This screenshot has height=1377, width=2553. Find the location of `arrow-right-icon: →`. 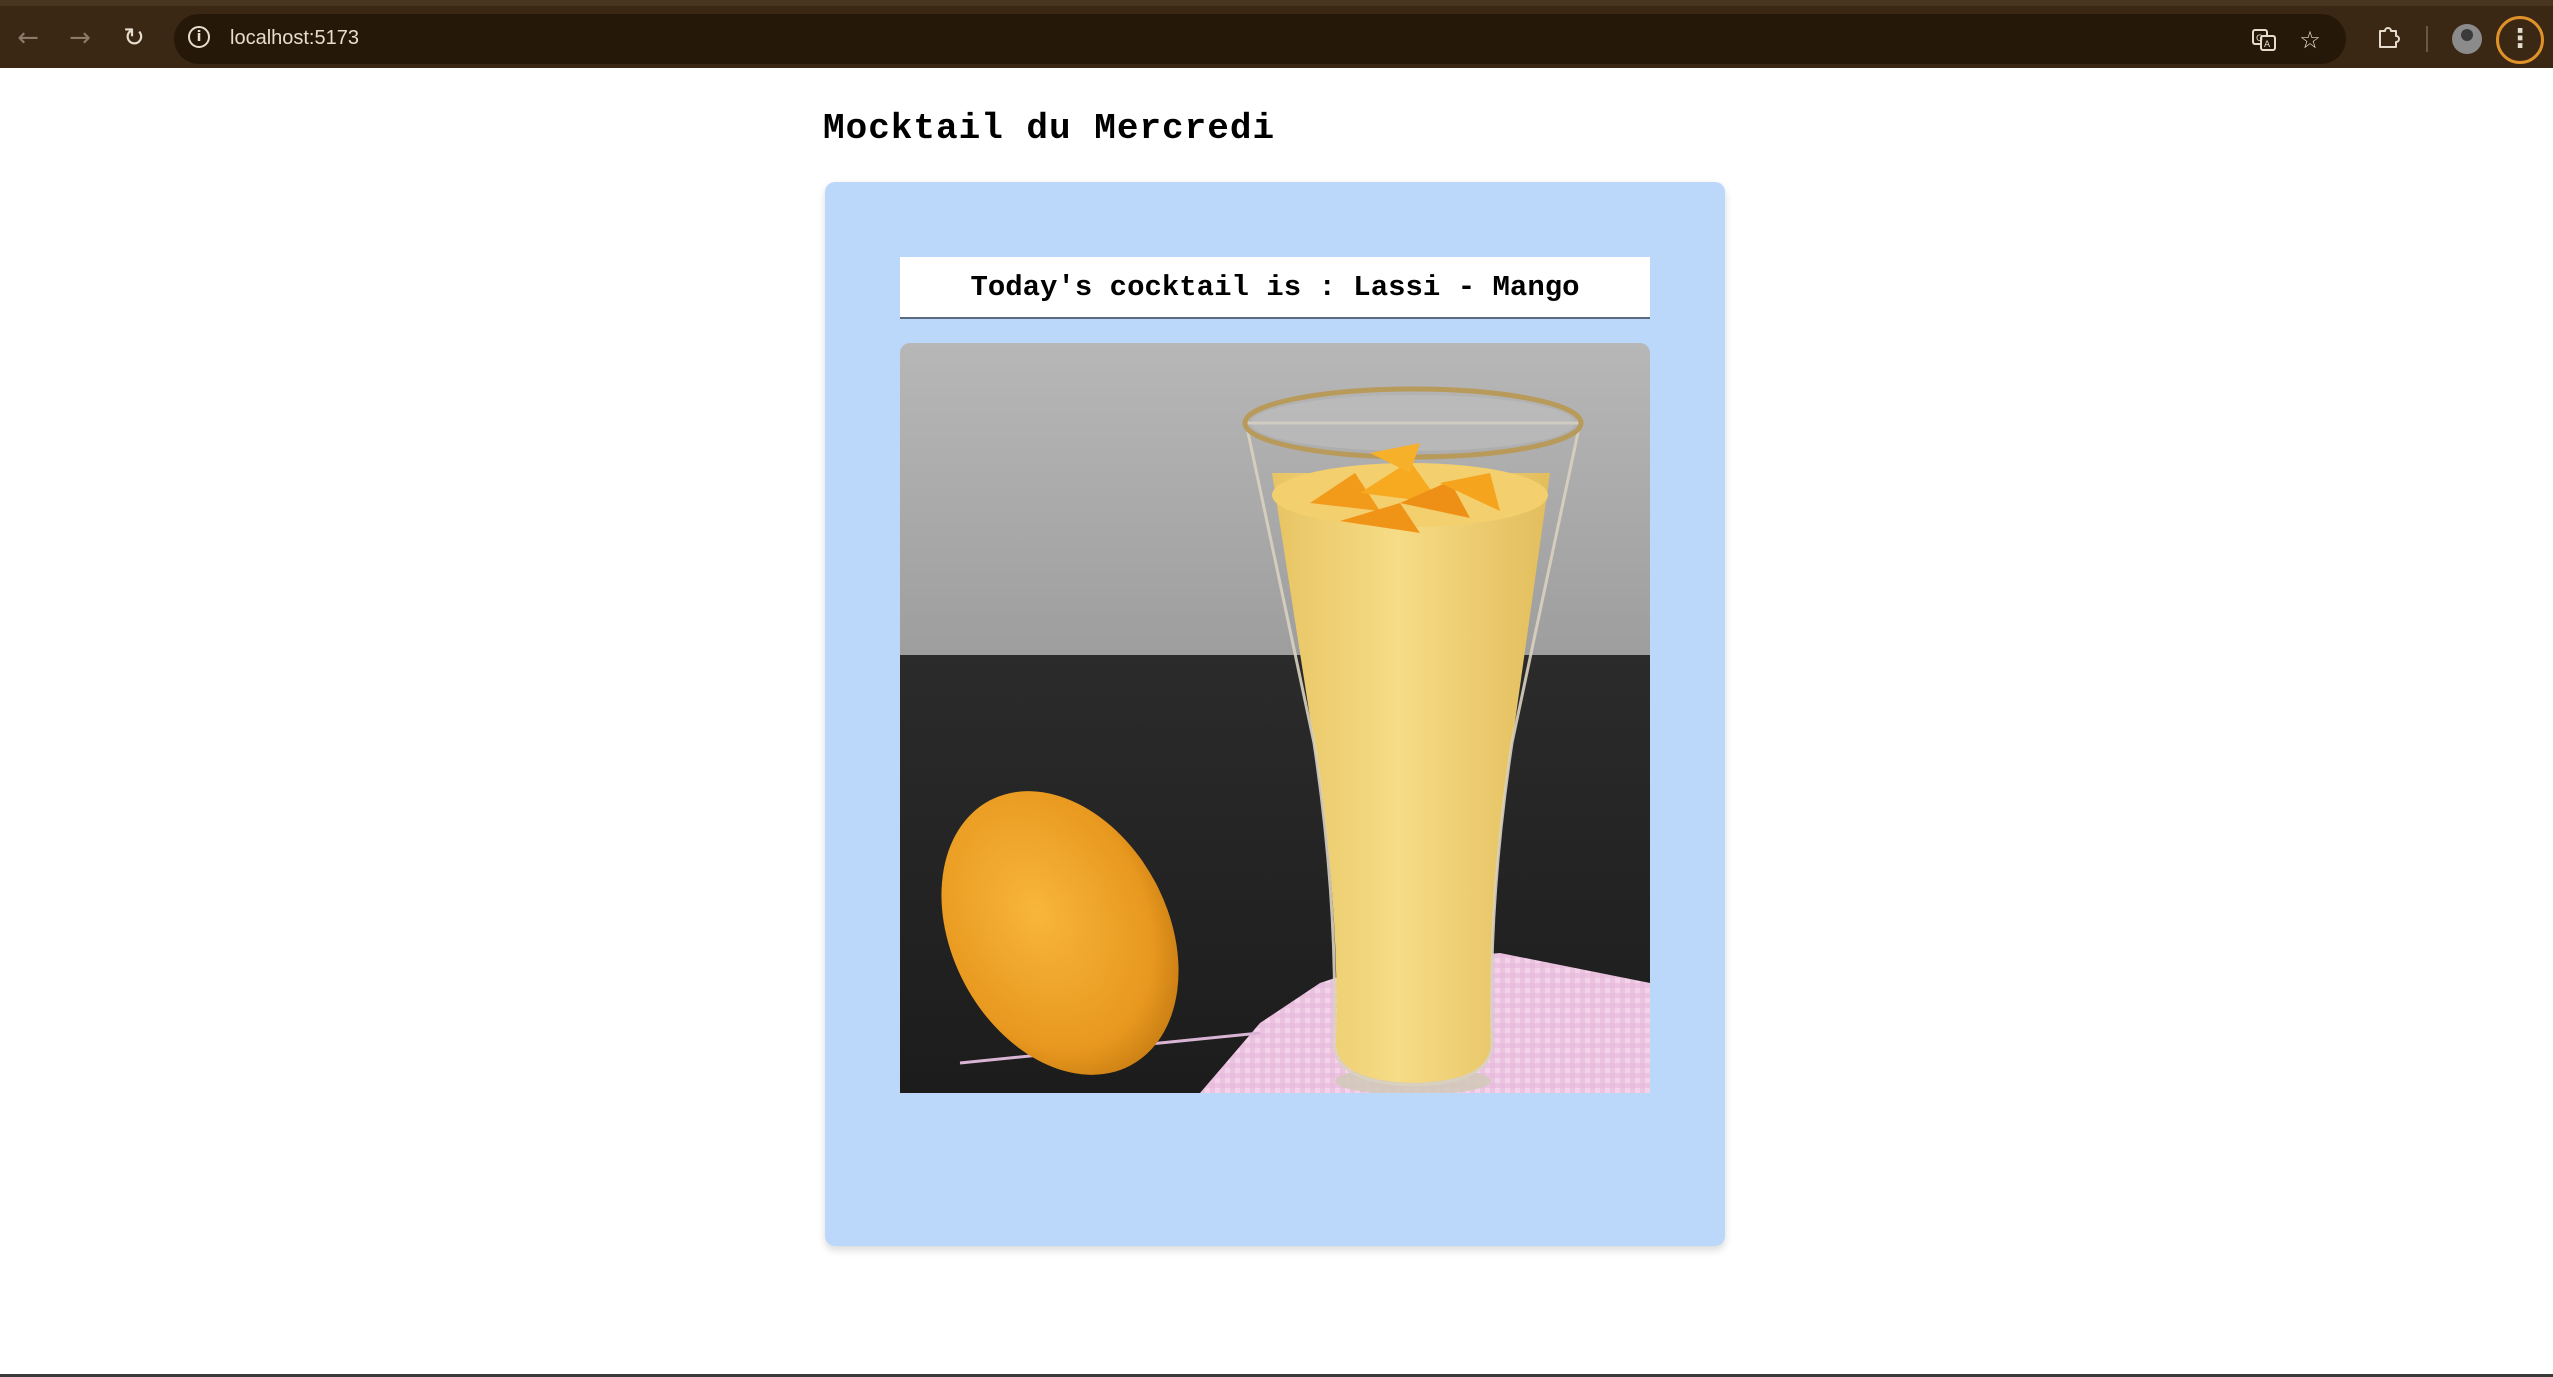

arrow-right-icon: → is located at coordinates (80, 38).